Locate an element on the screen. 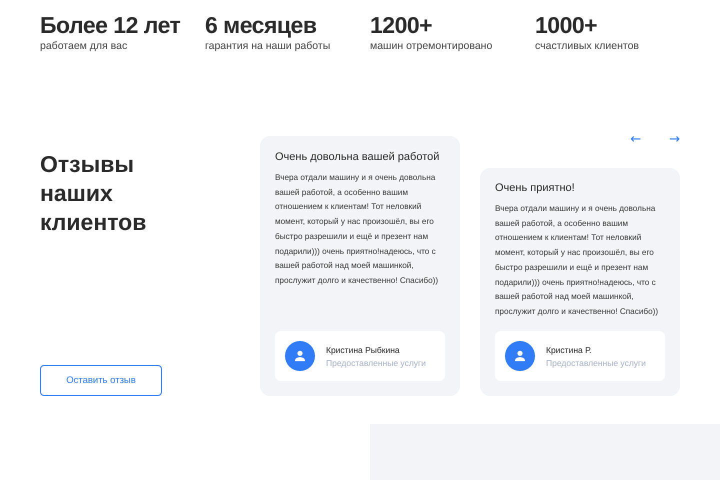  stat-label: гарантия на наши работы is located at coordinates (267, 46).